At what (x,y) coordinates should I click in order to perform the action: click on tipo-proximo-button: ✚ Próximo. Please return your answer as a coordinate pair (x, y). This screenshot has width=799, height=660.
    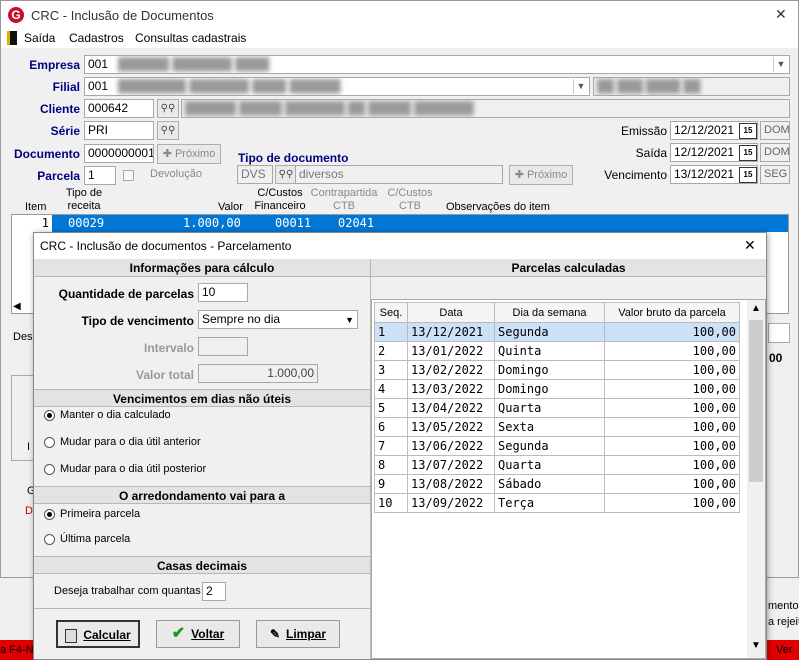
    Looking at the image, I should click on (541, 175).